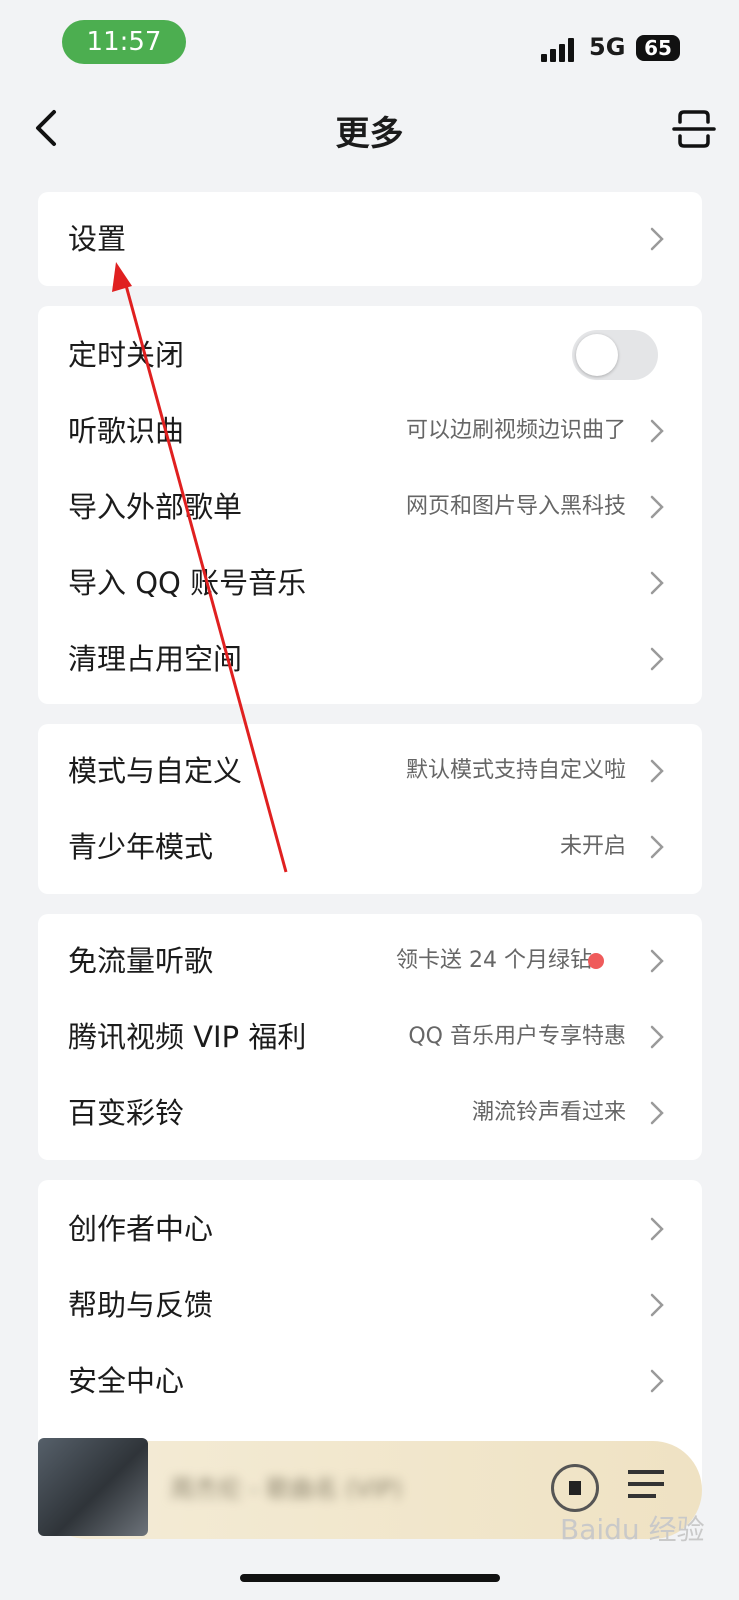 The image size is (739, 1600). I want to click on network-label: 5G, so click(607, 47).